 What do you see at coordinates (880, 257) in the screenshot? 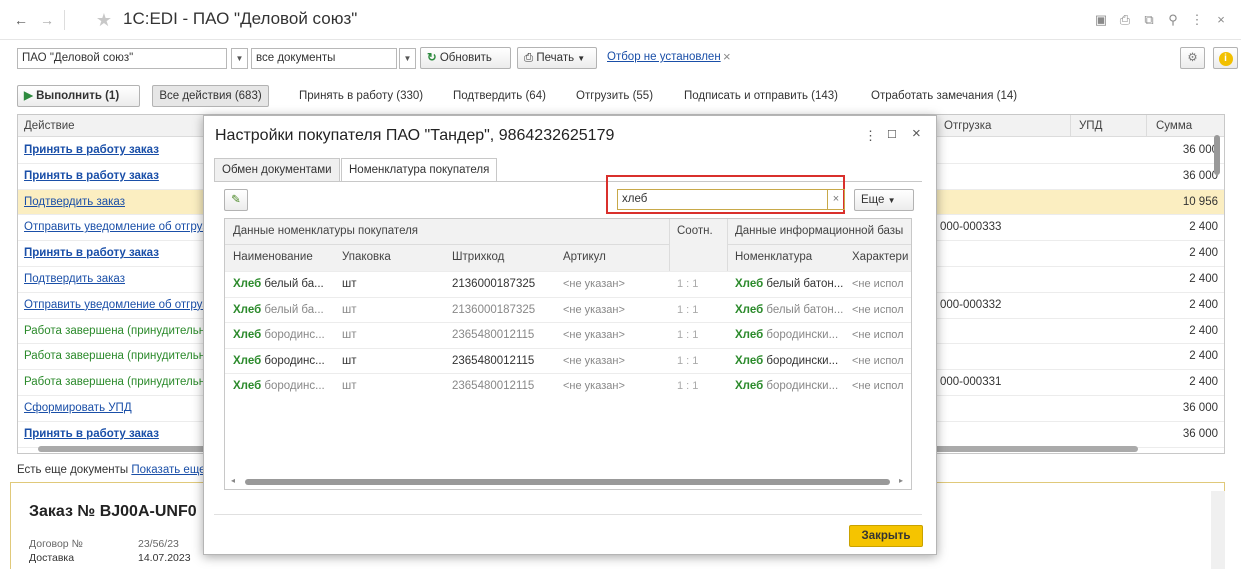
I see `col-characteristic: Характери` at bounding box center [880, 257].